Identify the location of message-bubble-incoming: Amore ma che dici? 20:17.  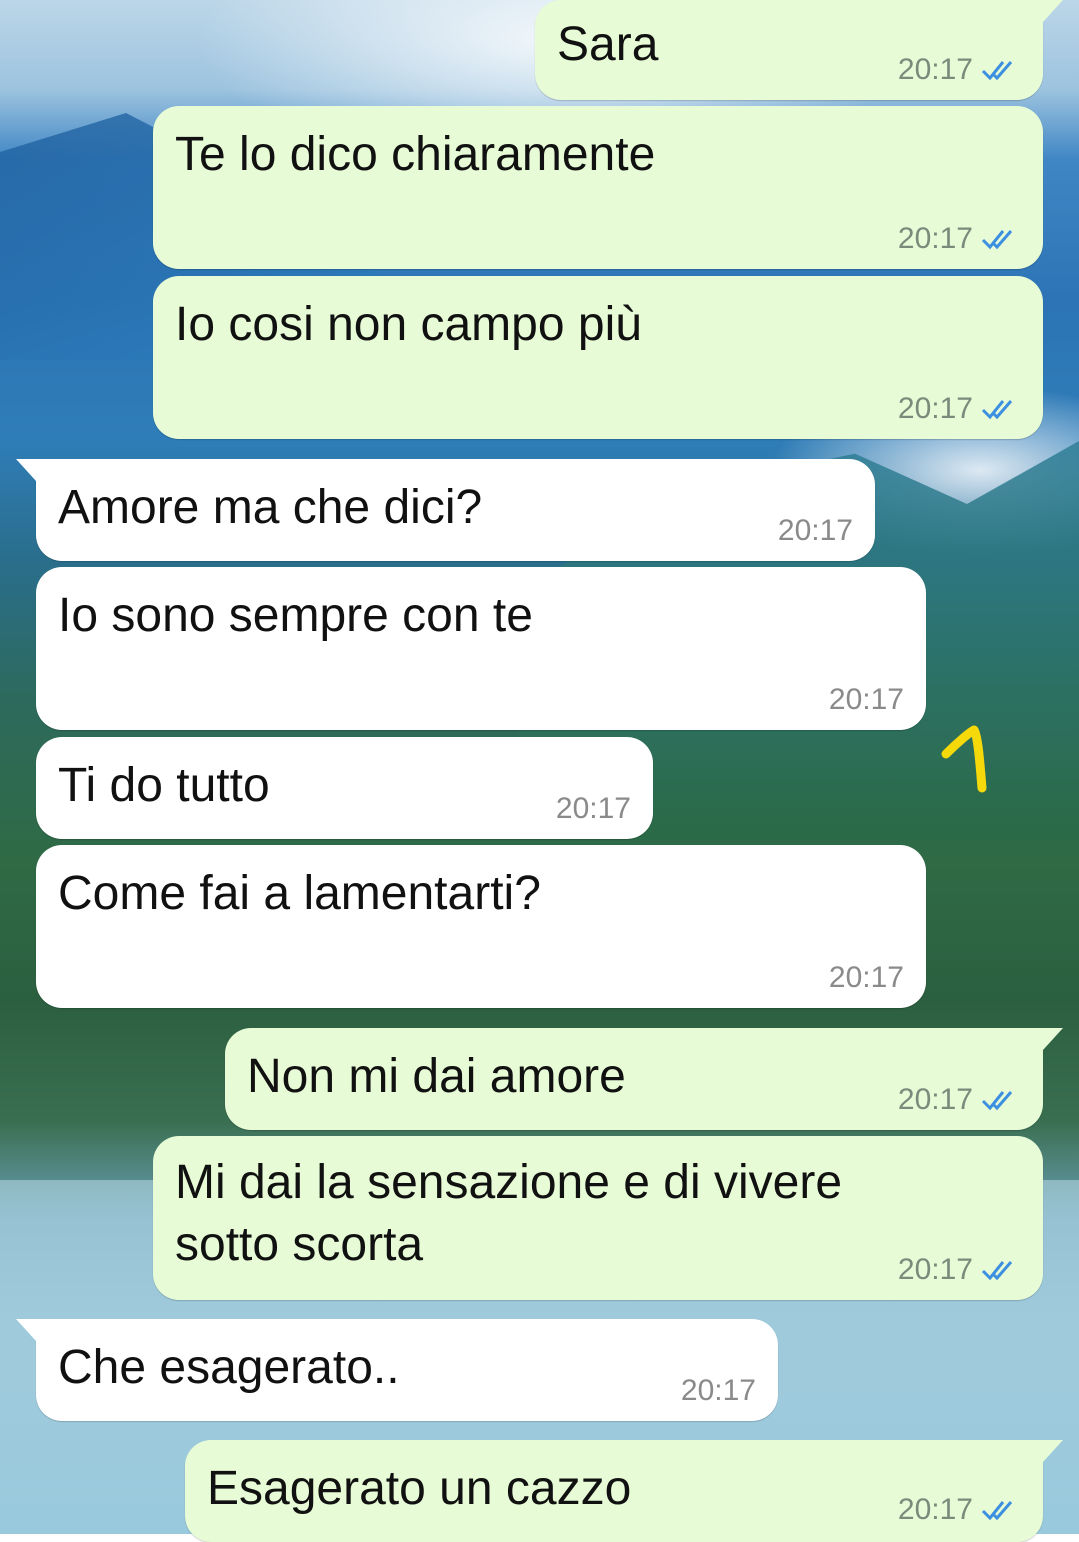
(445, 510).